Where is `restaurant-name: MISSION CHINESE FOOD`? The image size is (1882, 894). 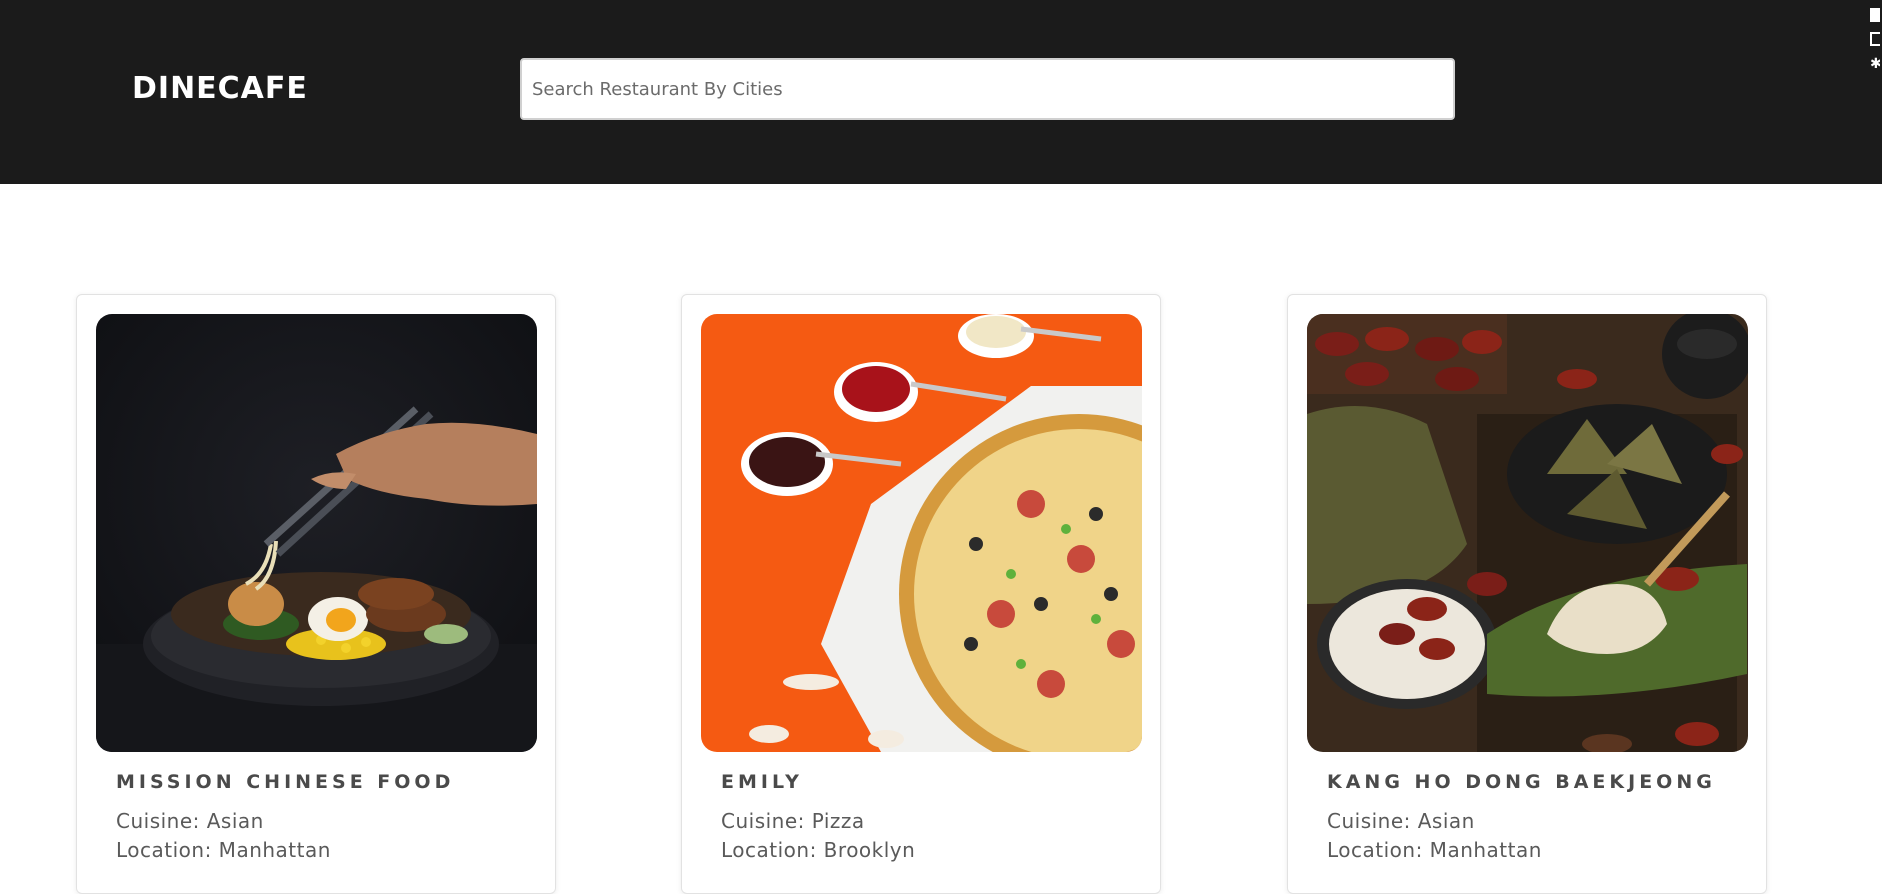
restaurant-name: MISSION CHINESE FOOD is located at coordinates (285, 782).